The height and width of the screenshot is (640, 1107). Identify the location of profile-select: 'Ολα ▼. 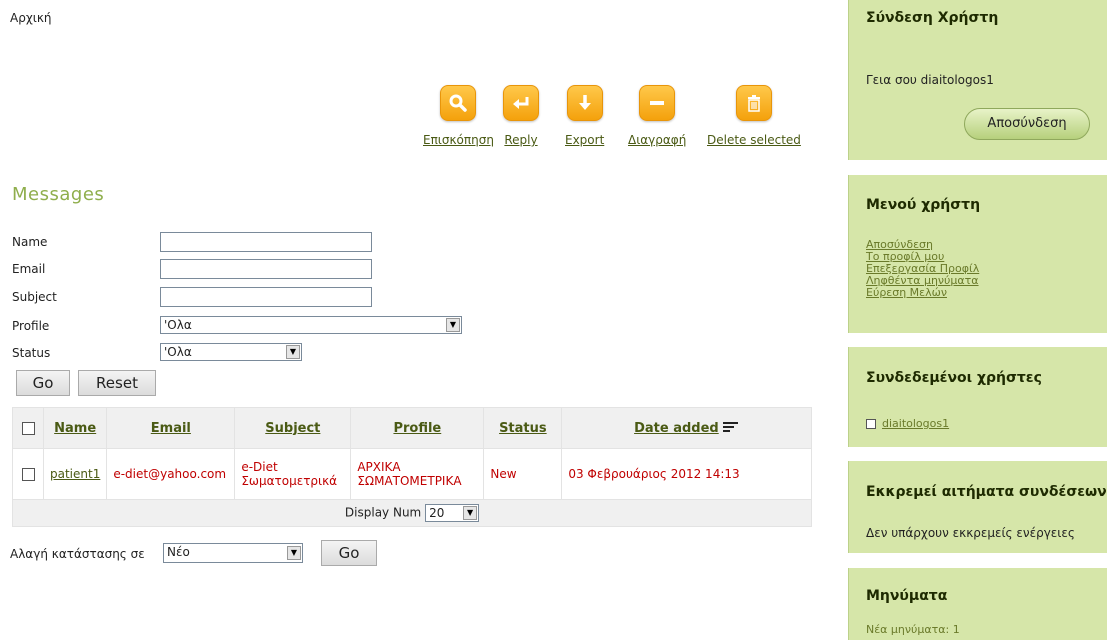
(311, 325).